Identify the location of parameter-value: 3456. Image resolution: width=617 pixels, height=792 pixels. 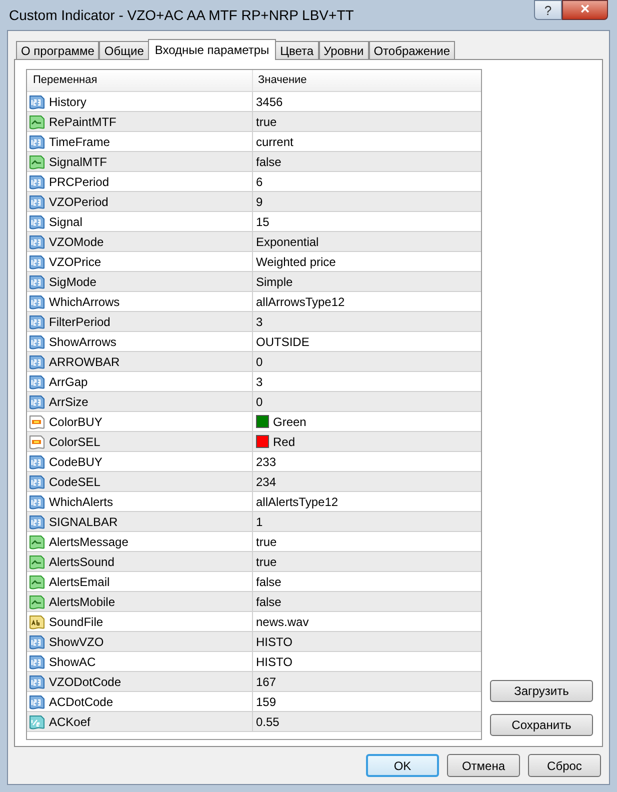
(269, 102).